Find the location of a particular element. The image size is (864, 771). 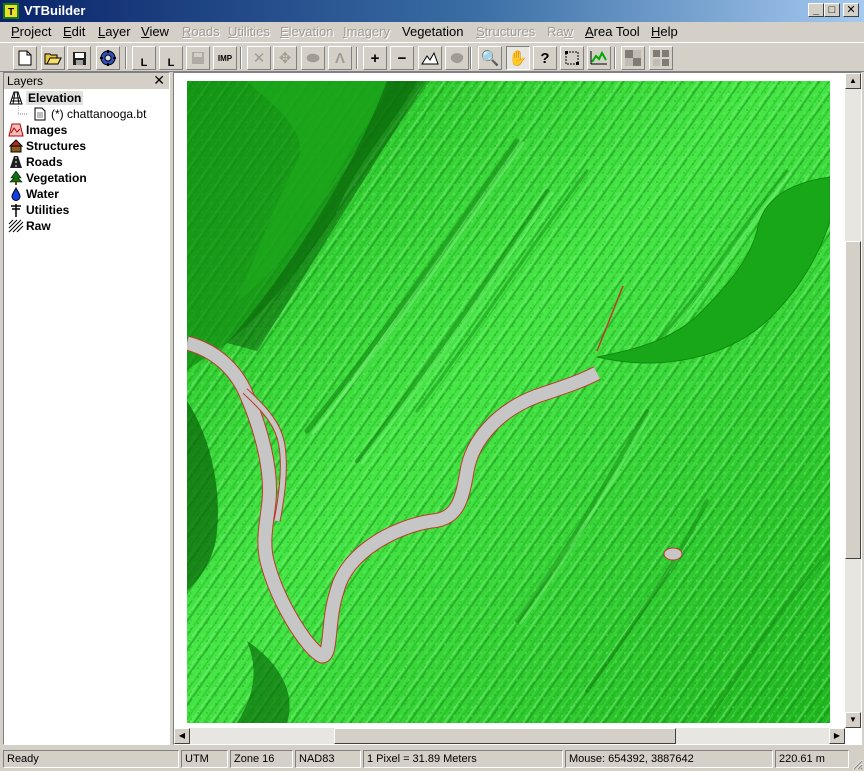

app-icon: T is located at coordinates (11, 11).